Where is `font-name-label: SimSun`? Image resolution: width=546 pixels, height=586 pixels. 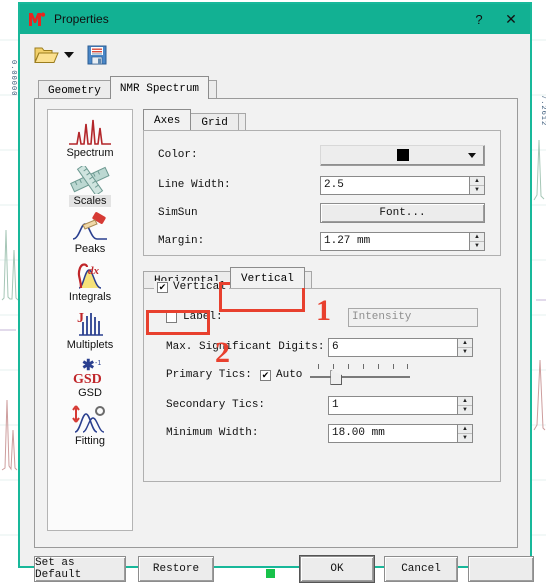
font-name-label: SimSun is located at coordinates (178, 213).